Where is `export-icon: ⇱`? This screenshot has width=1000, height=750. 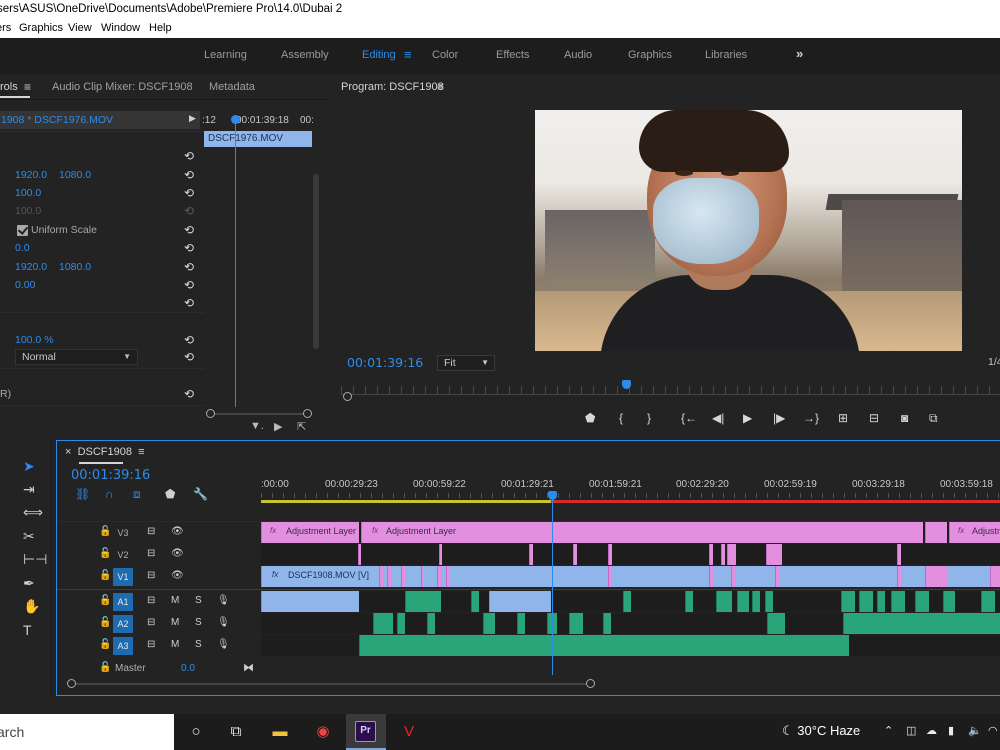 export-icon: ⇱ is located at coordinates (301, 426).